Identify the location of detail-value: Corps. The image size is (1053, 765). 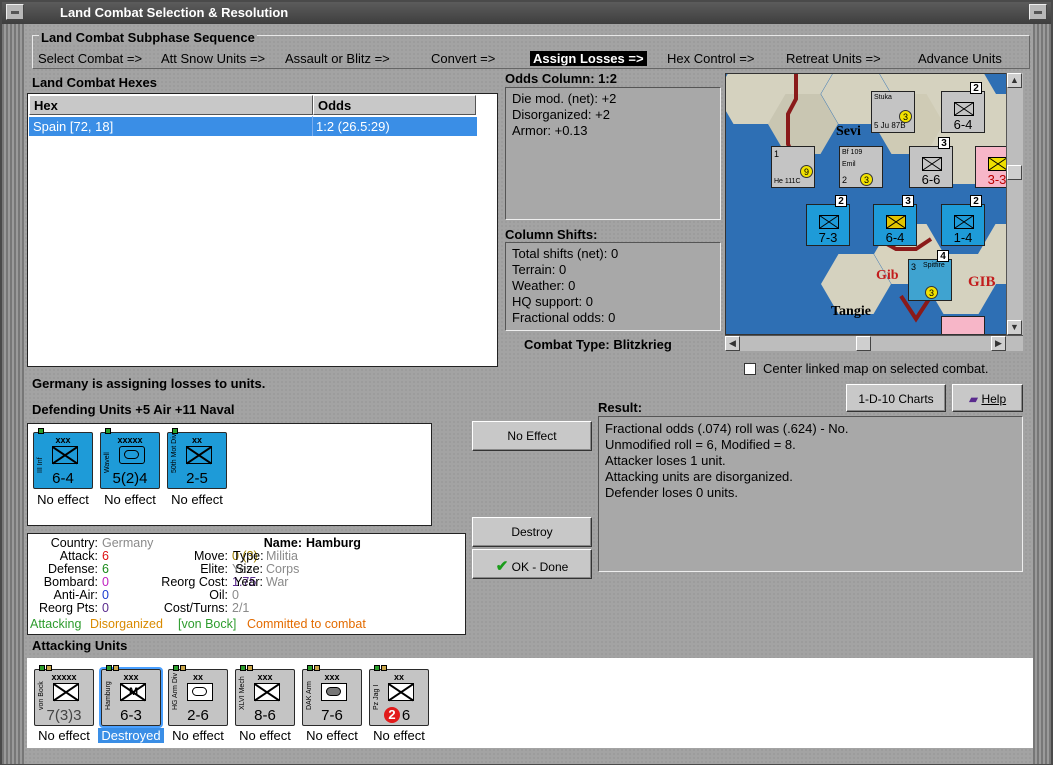
(283, 569).